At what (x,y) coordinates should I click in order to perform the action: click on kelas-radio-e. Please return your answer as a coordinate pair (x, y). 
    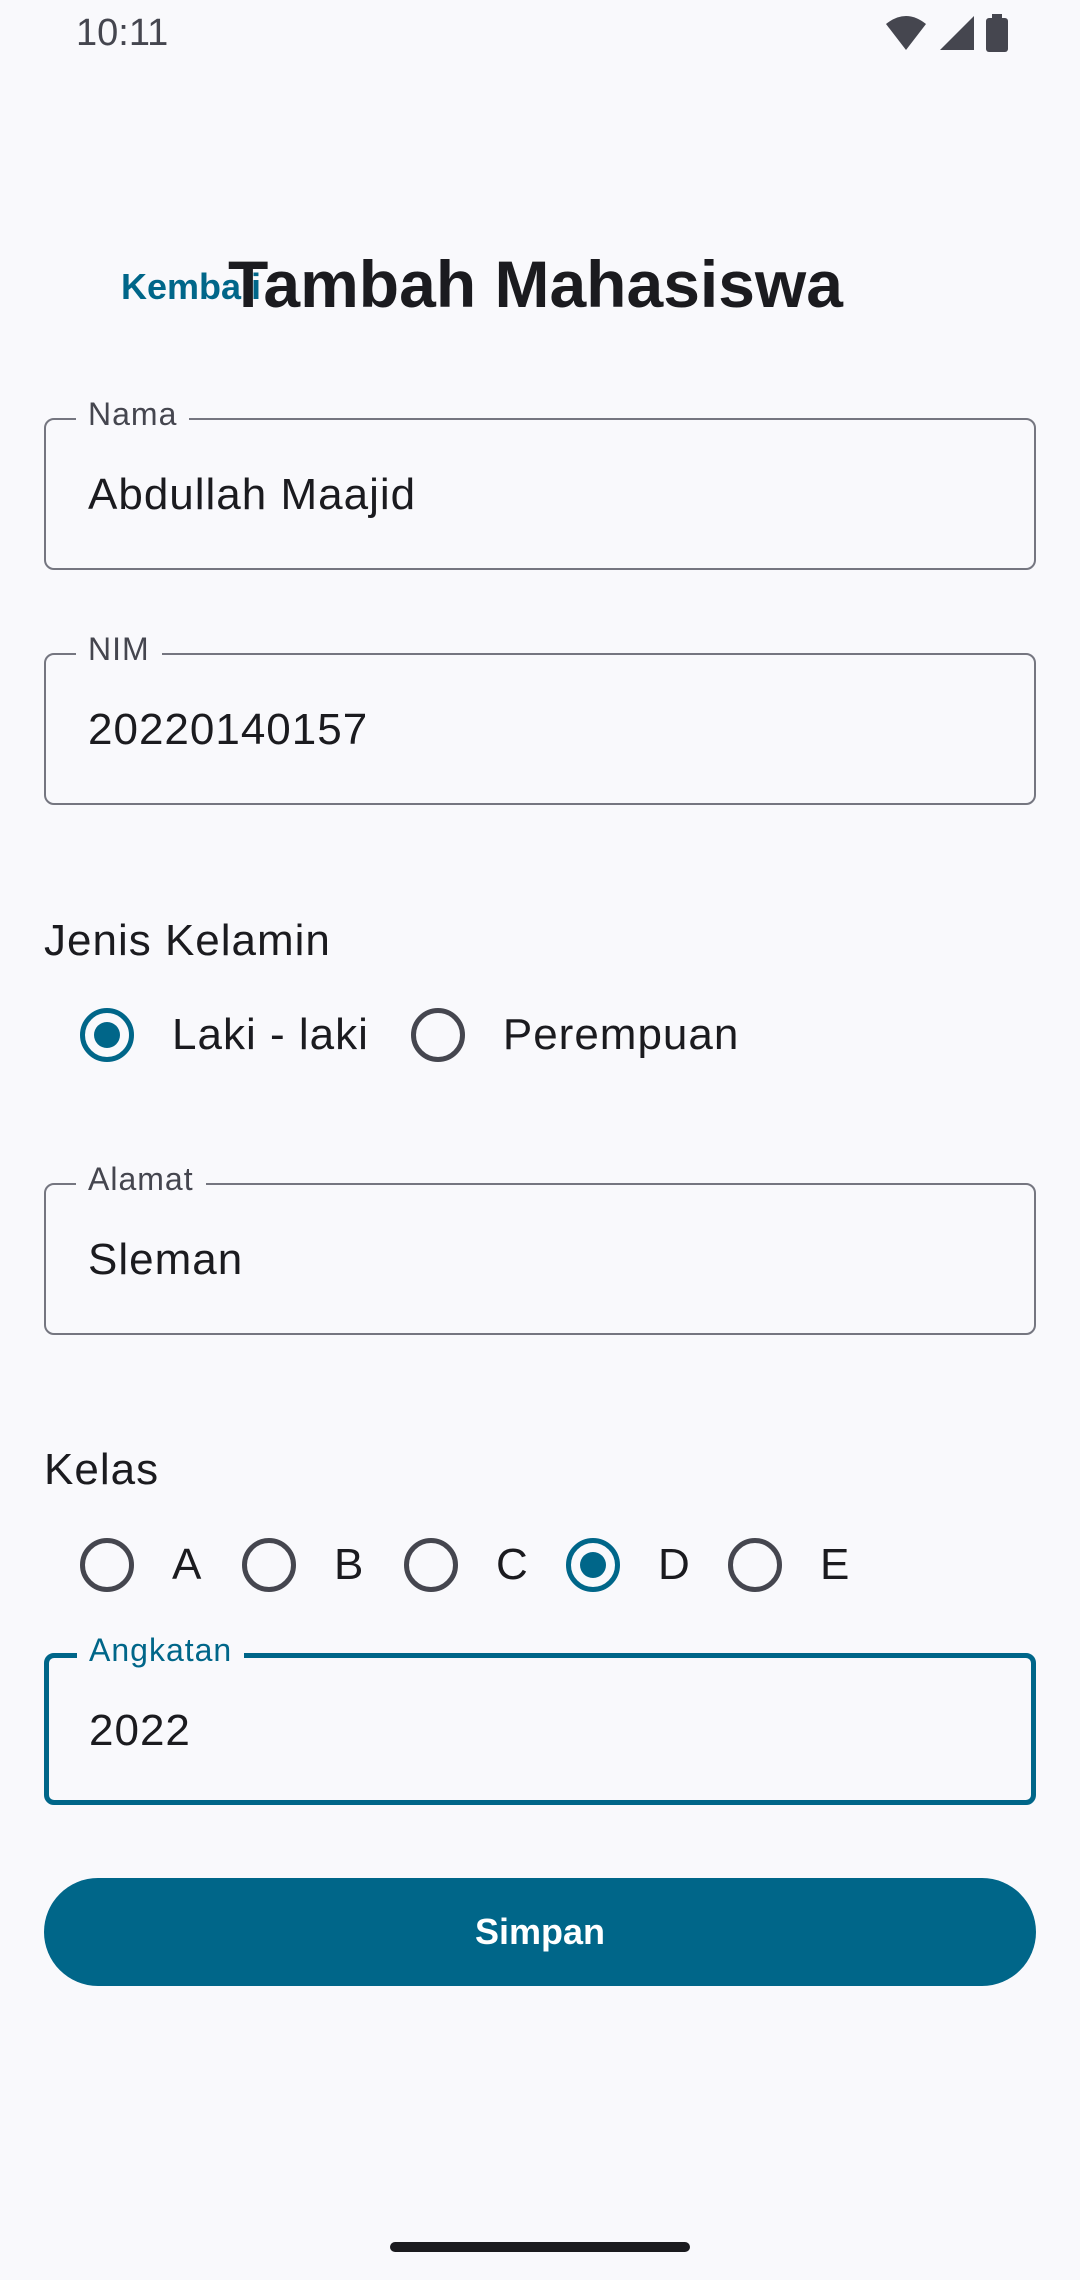
    Looking at the image, I should click on (755, 1565).